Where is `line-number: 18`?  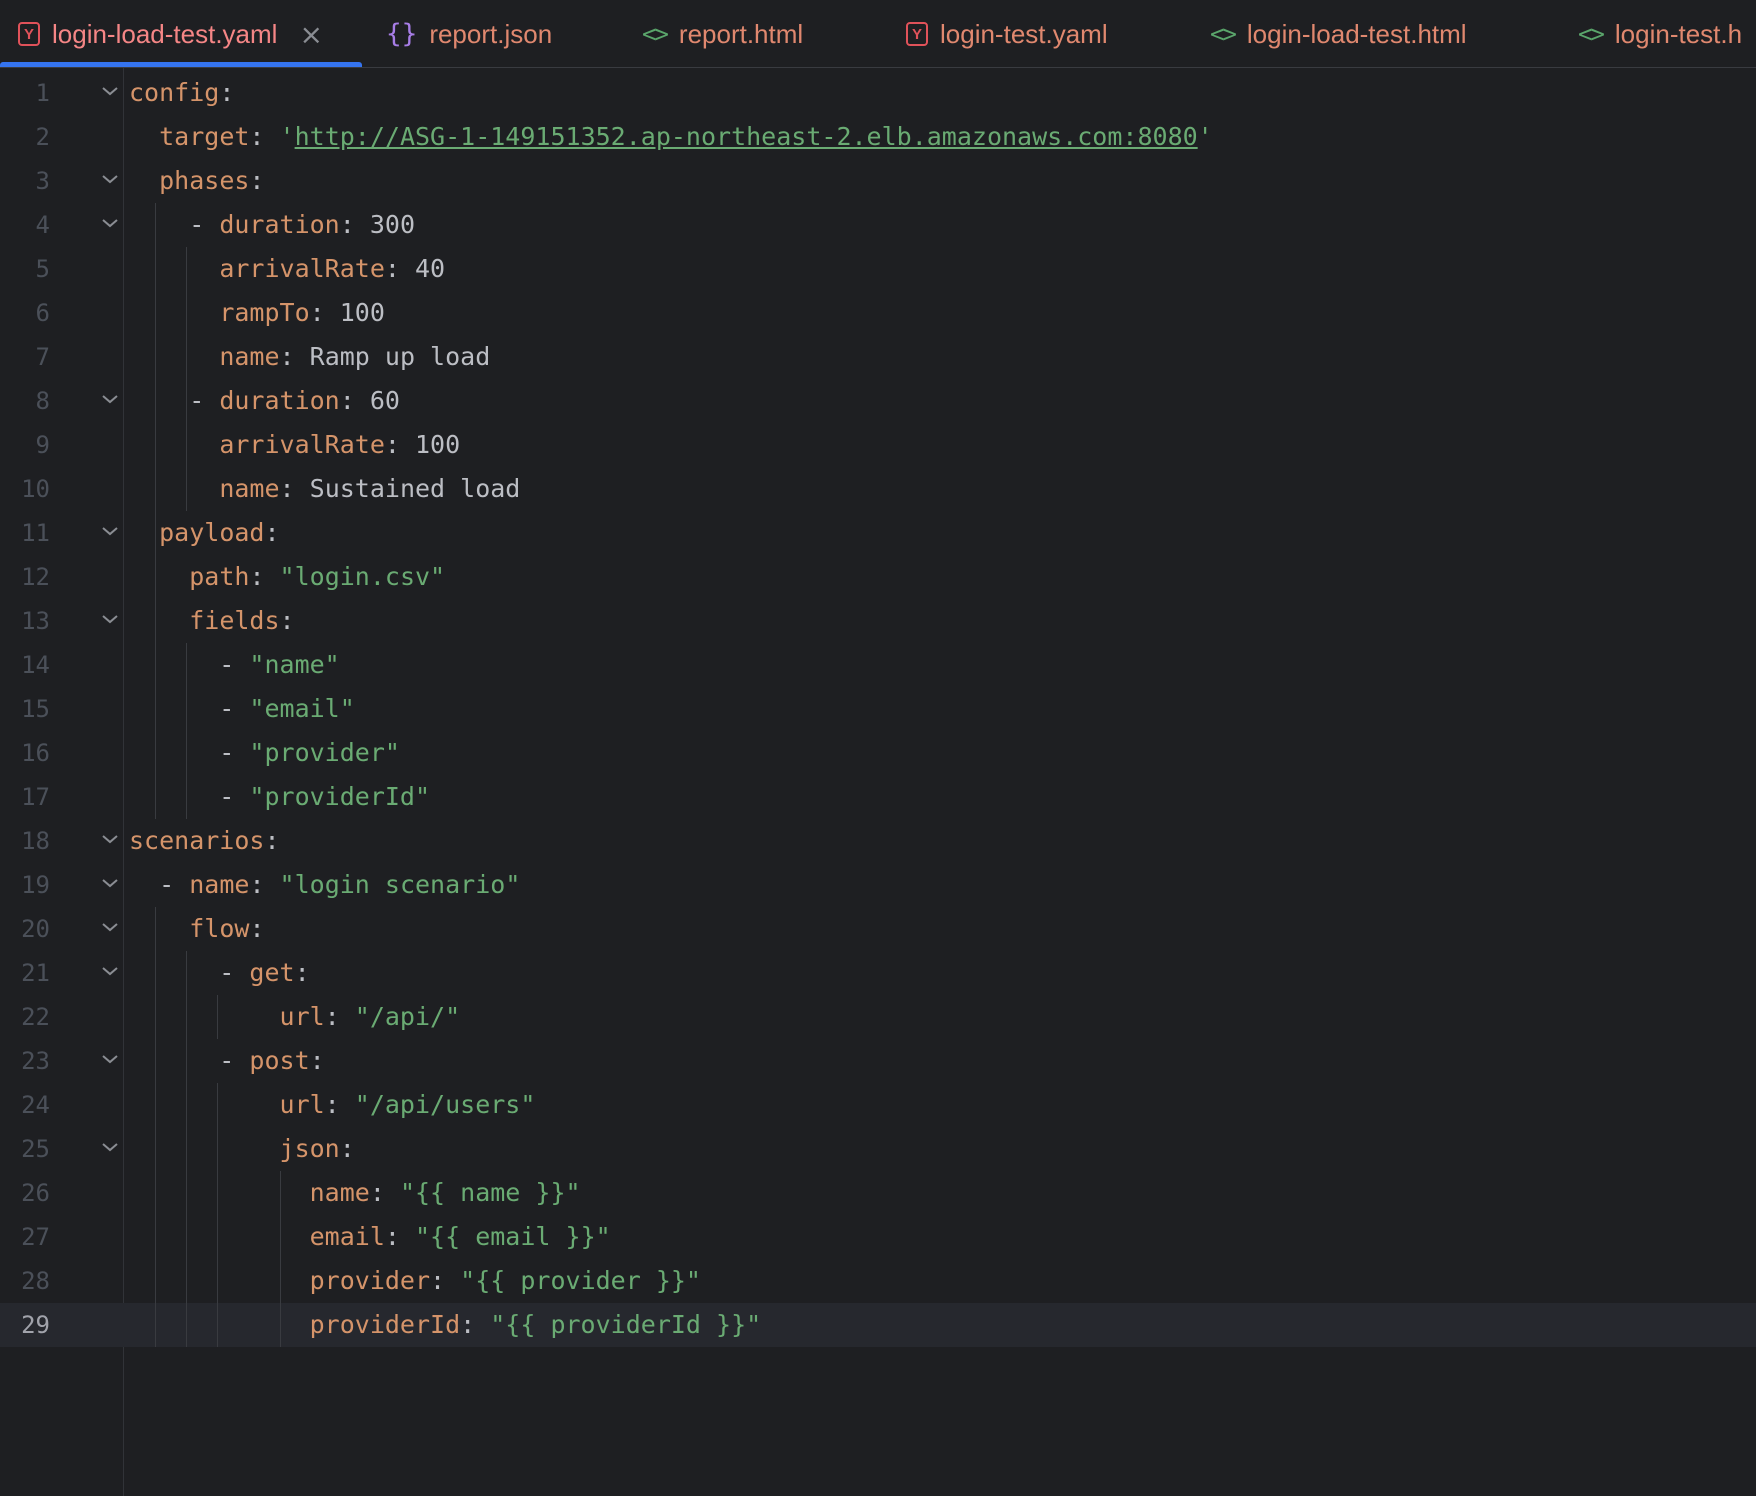 line-number: 18 is located at coordinates (35, 841).